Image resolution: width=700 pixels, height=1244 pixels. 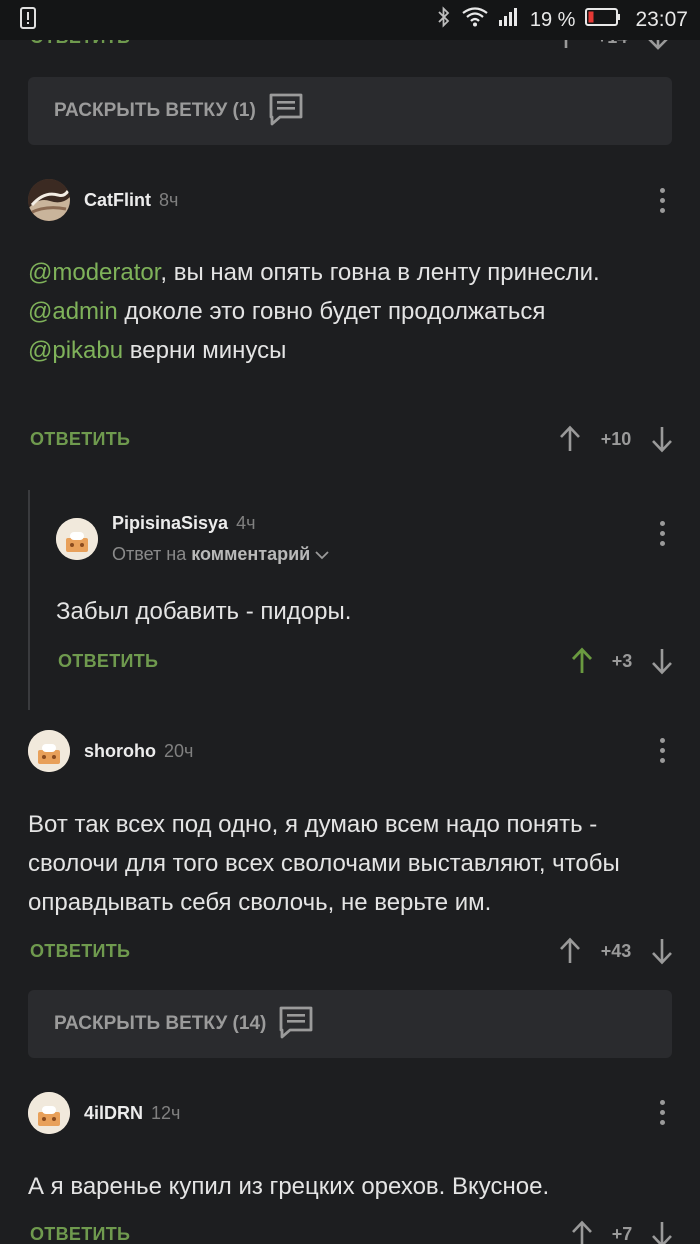 I want to click on vote-score: +7, so click(x=622, y=1233).